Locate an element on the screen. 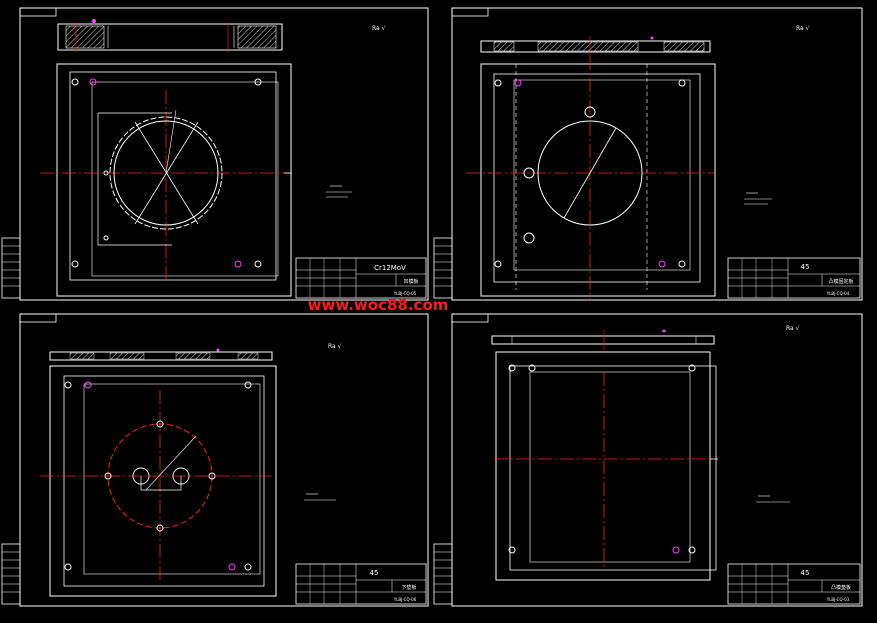  sheet-2-binding-strip is located at coordinates (443, 268).